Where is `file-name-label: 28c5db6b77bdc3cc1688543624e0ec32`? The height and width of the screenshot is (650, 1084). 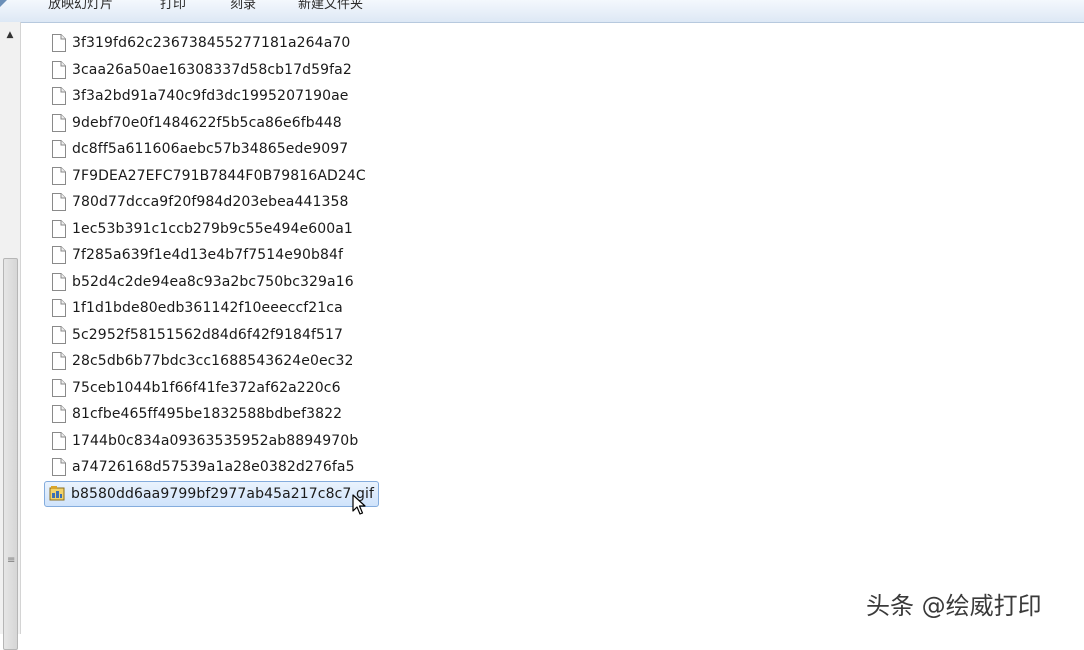
file-name-label: 28c5db6b77bdc3cc1688543624e0ec32 is located at coordinates (213, 361).